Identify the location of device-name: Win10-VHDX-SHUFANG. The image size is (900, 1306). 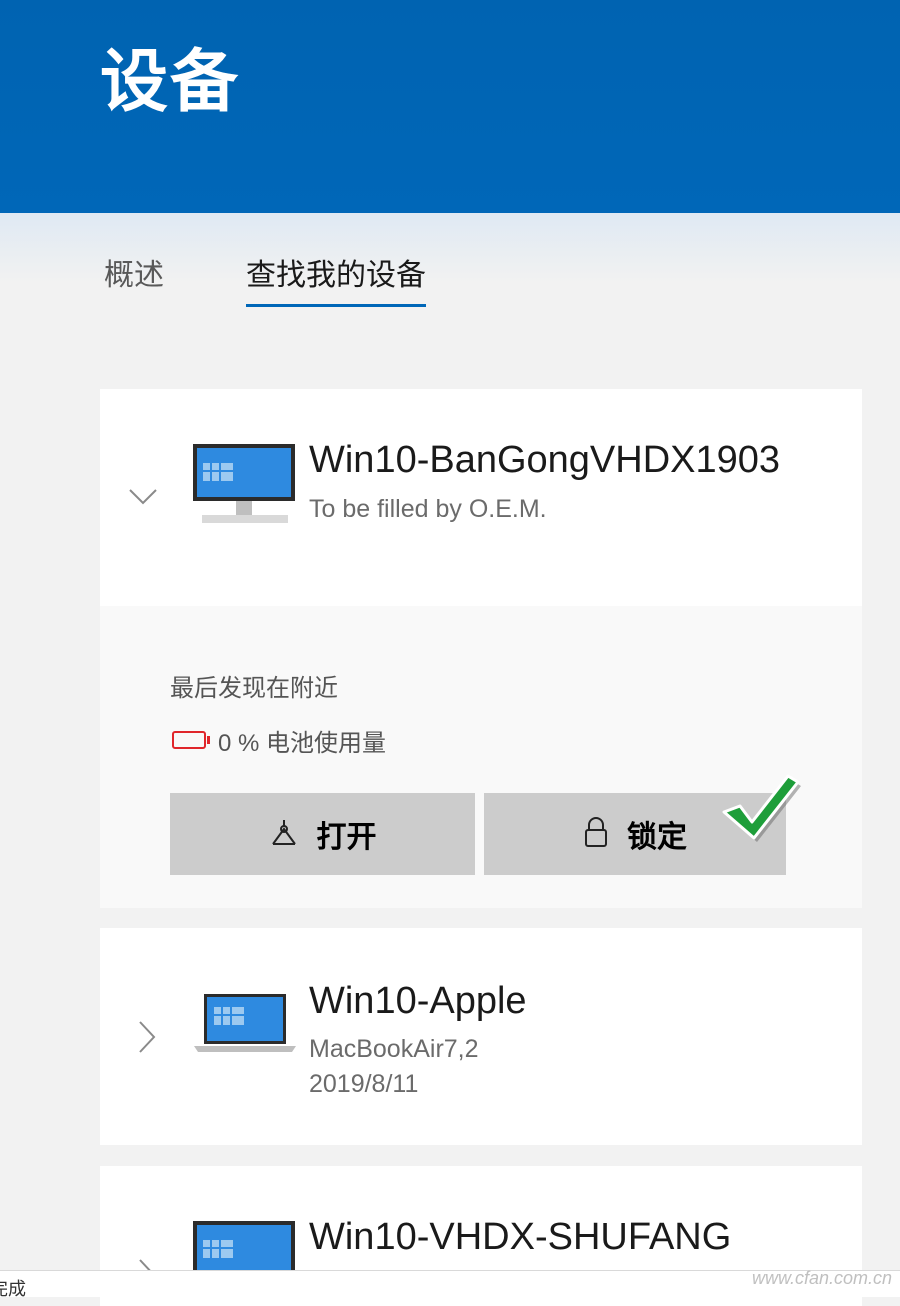
(520, 1237).